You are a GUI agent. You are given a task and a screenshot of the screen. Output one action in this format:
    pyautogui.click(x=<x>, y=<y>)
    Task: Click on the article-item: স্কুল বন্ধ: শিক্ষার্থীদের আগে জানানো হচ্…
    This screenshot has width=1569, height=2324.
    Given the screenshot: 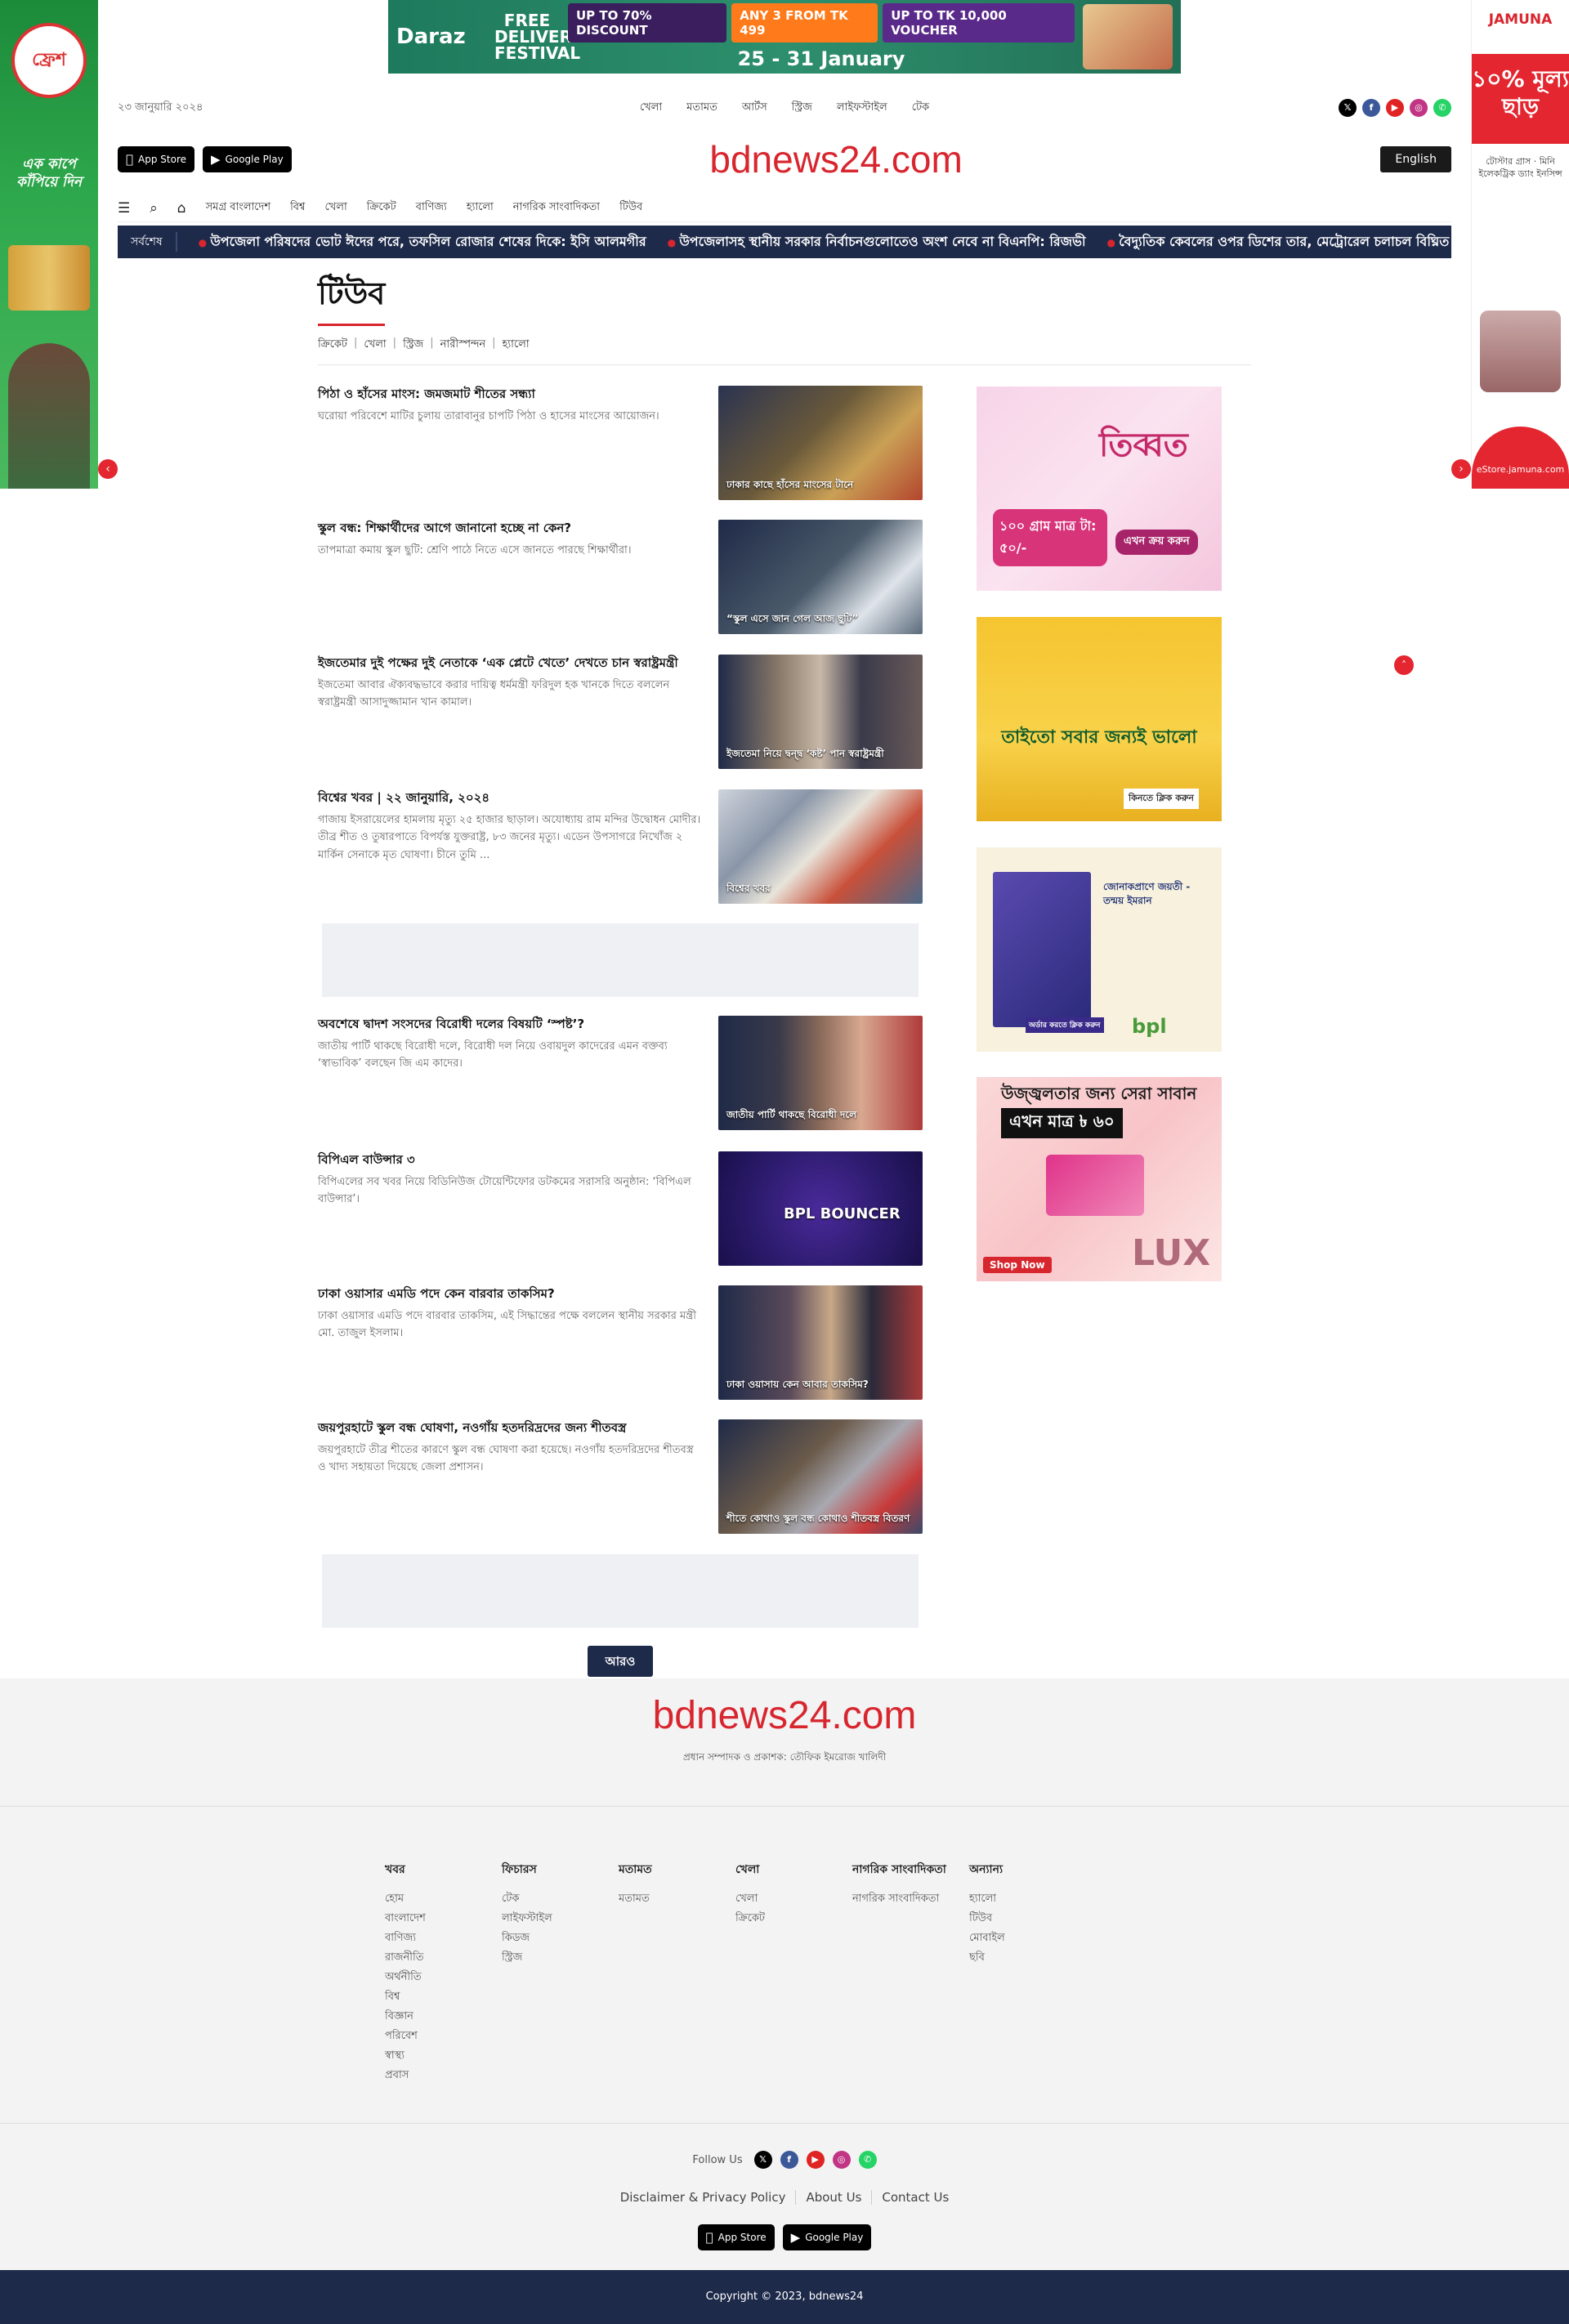 What is the action you would take?
    pyautogui.click(x=620, y=578)
    